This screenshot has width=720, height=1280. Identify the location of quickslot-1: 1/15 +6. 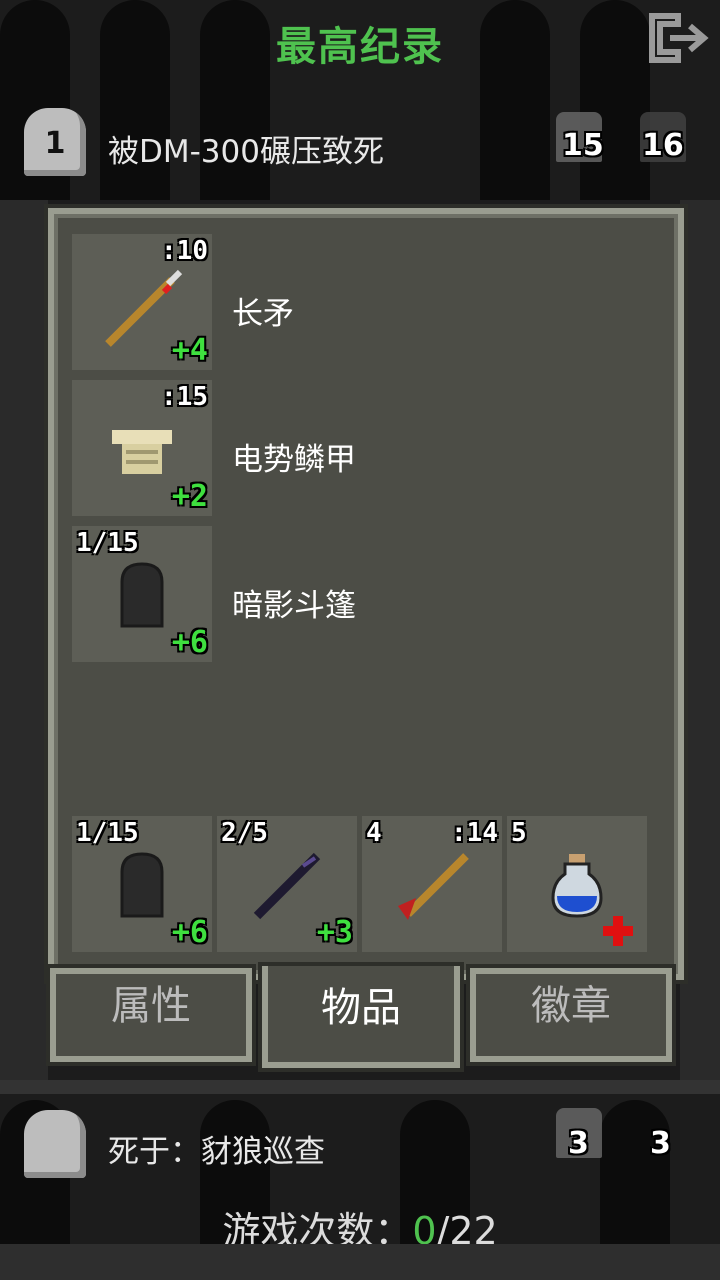
(142, 884).